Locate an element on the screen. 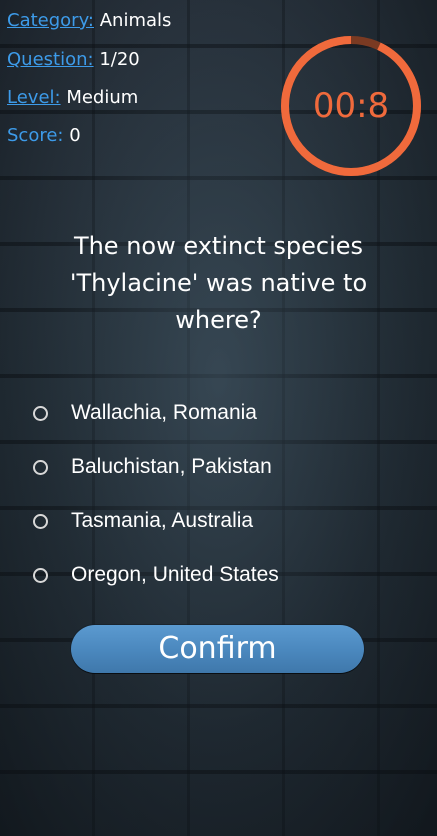  category-value: Animals is located at coordinates (135, 20).